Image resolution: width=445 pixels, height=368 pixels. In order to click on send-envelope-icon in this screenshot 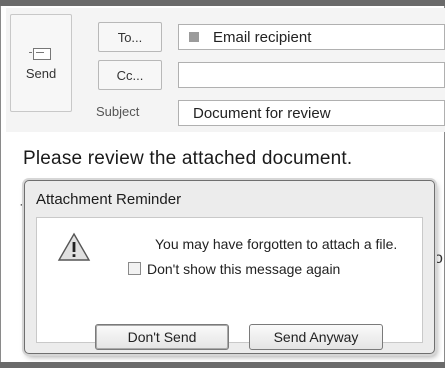, I will do `click(41, 53)`.